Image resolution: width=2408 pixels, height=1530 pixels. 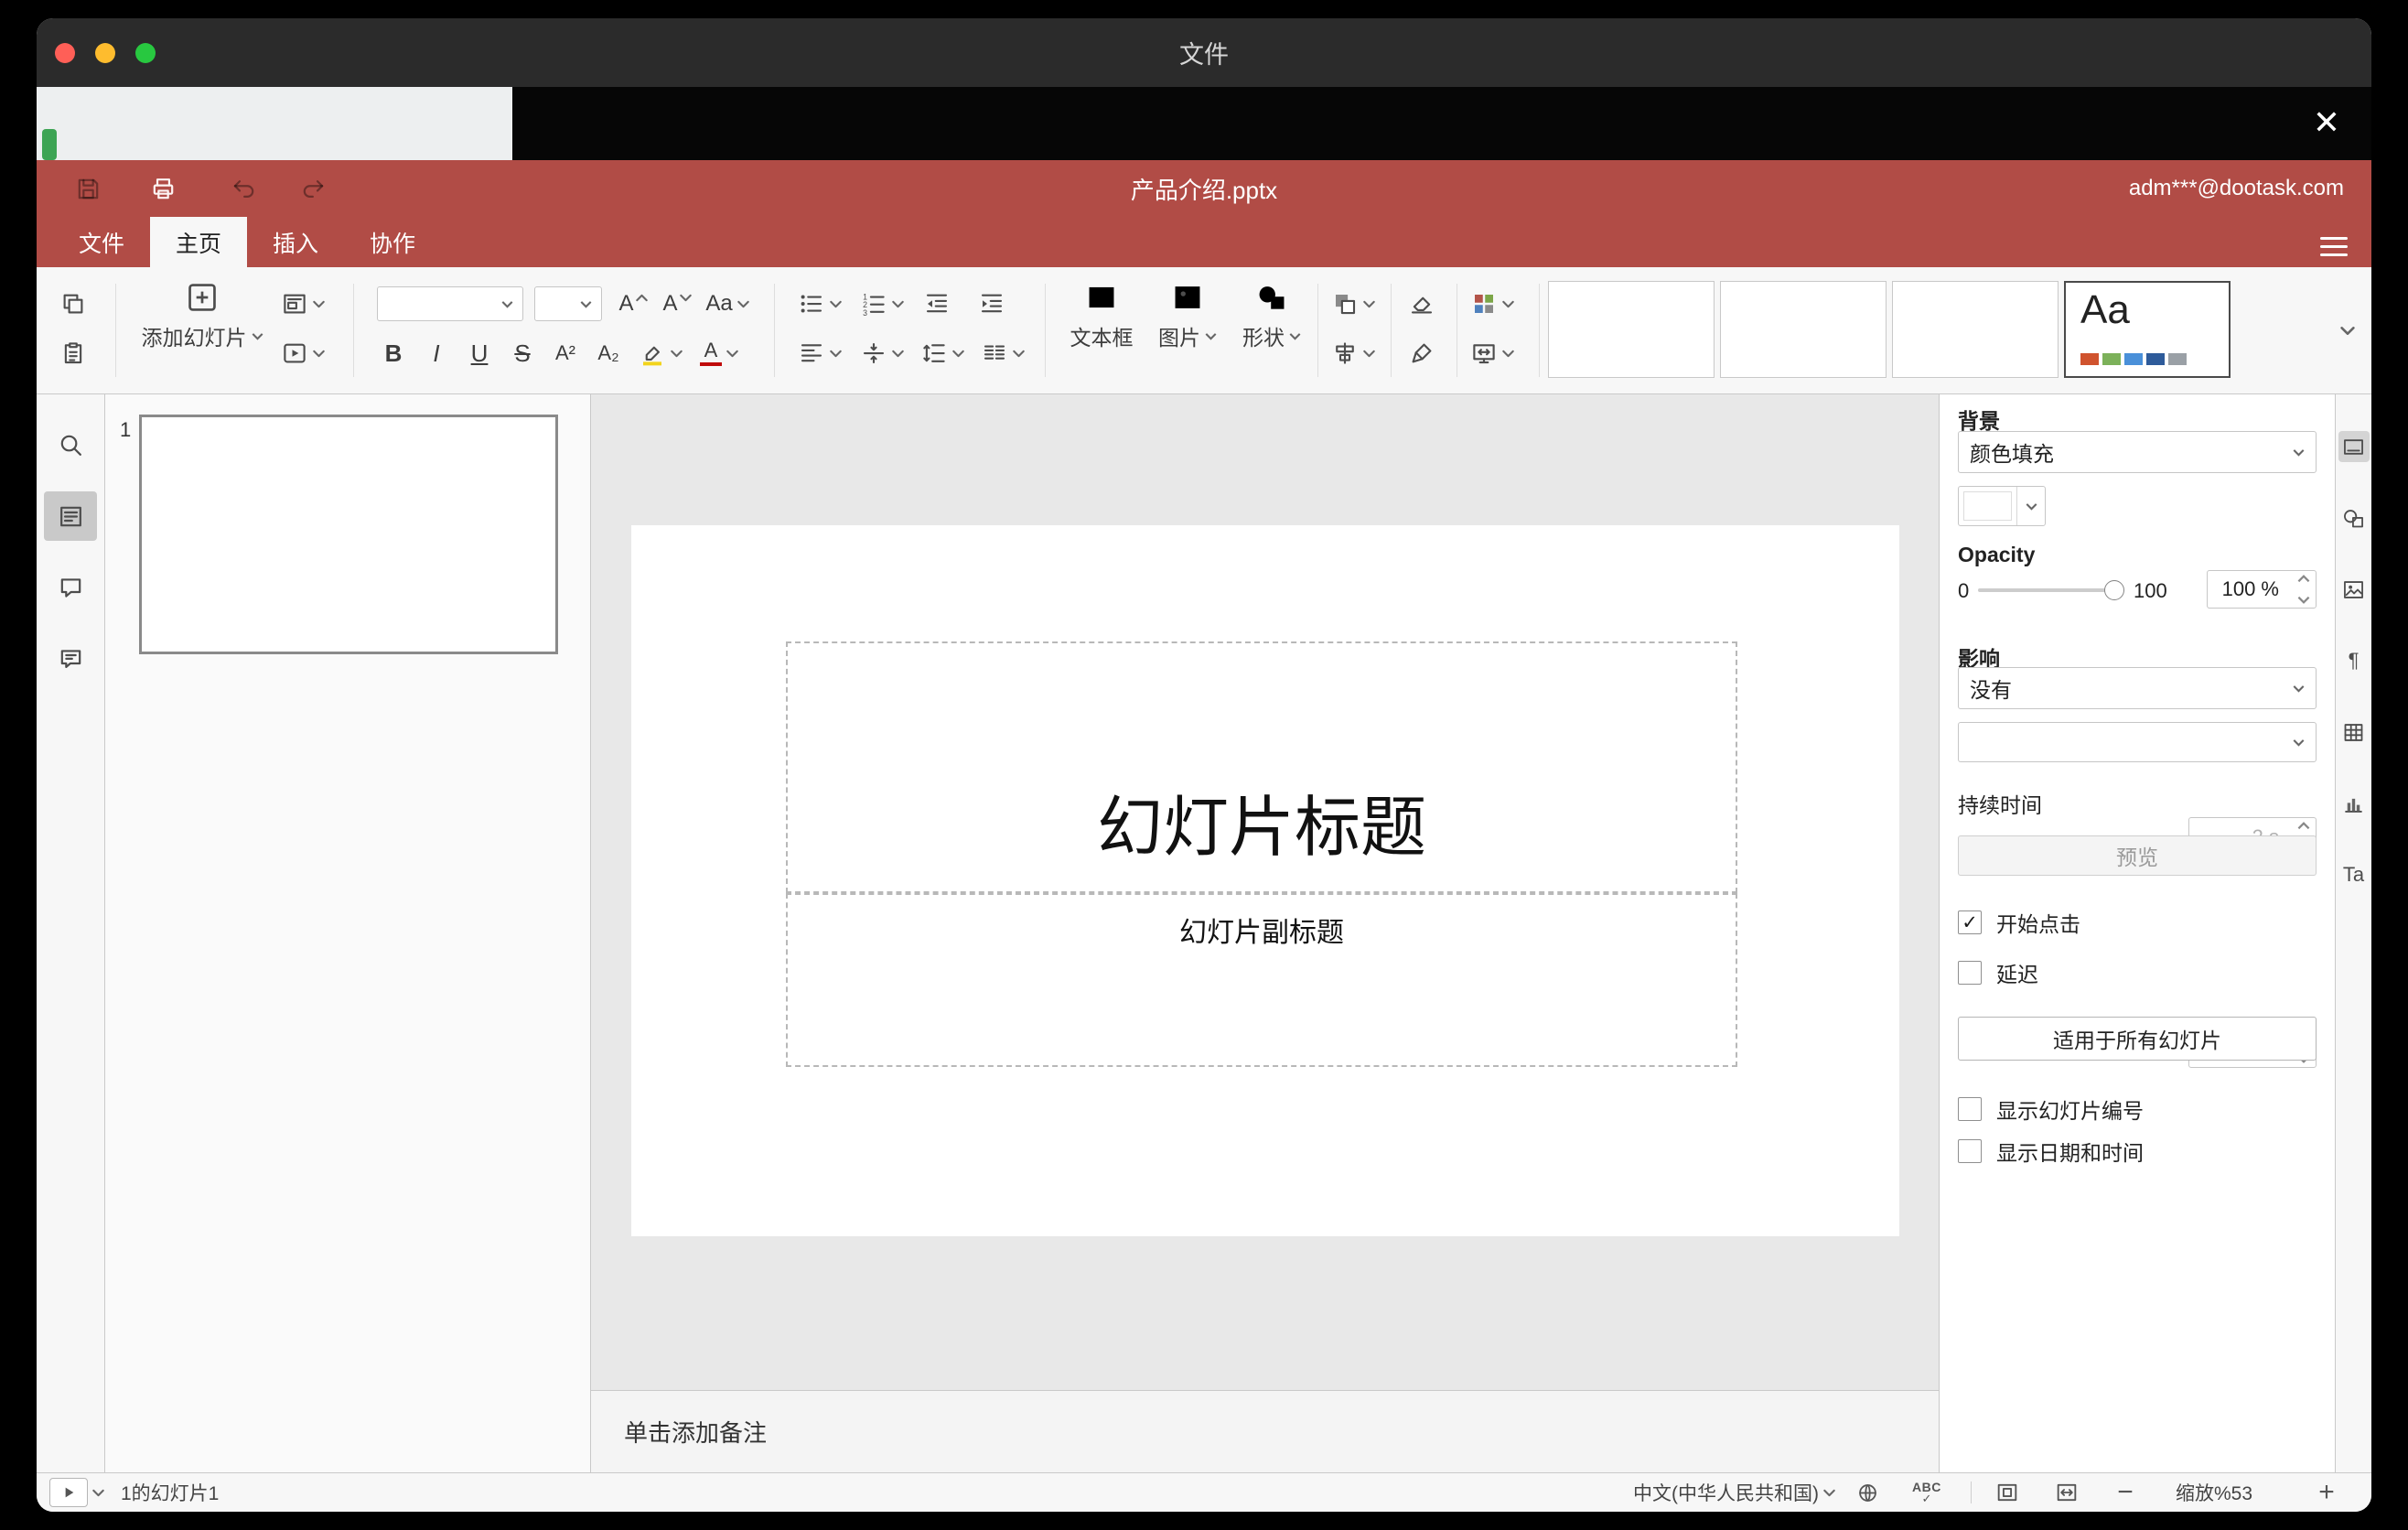 What do you see at coordinates (1867, 1492) in the screenshot?
I see `document-language-icon` at bounding box center [1867, 1492].